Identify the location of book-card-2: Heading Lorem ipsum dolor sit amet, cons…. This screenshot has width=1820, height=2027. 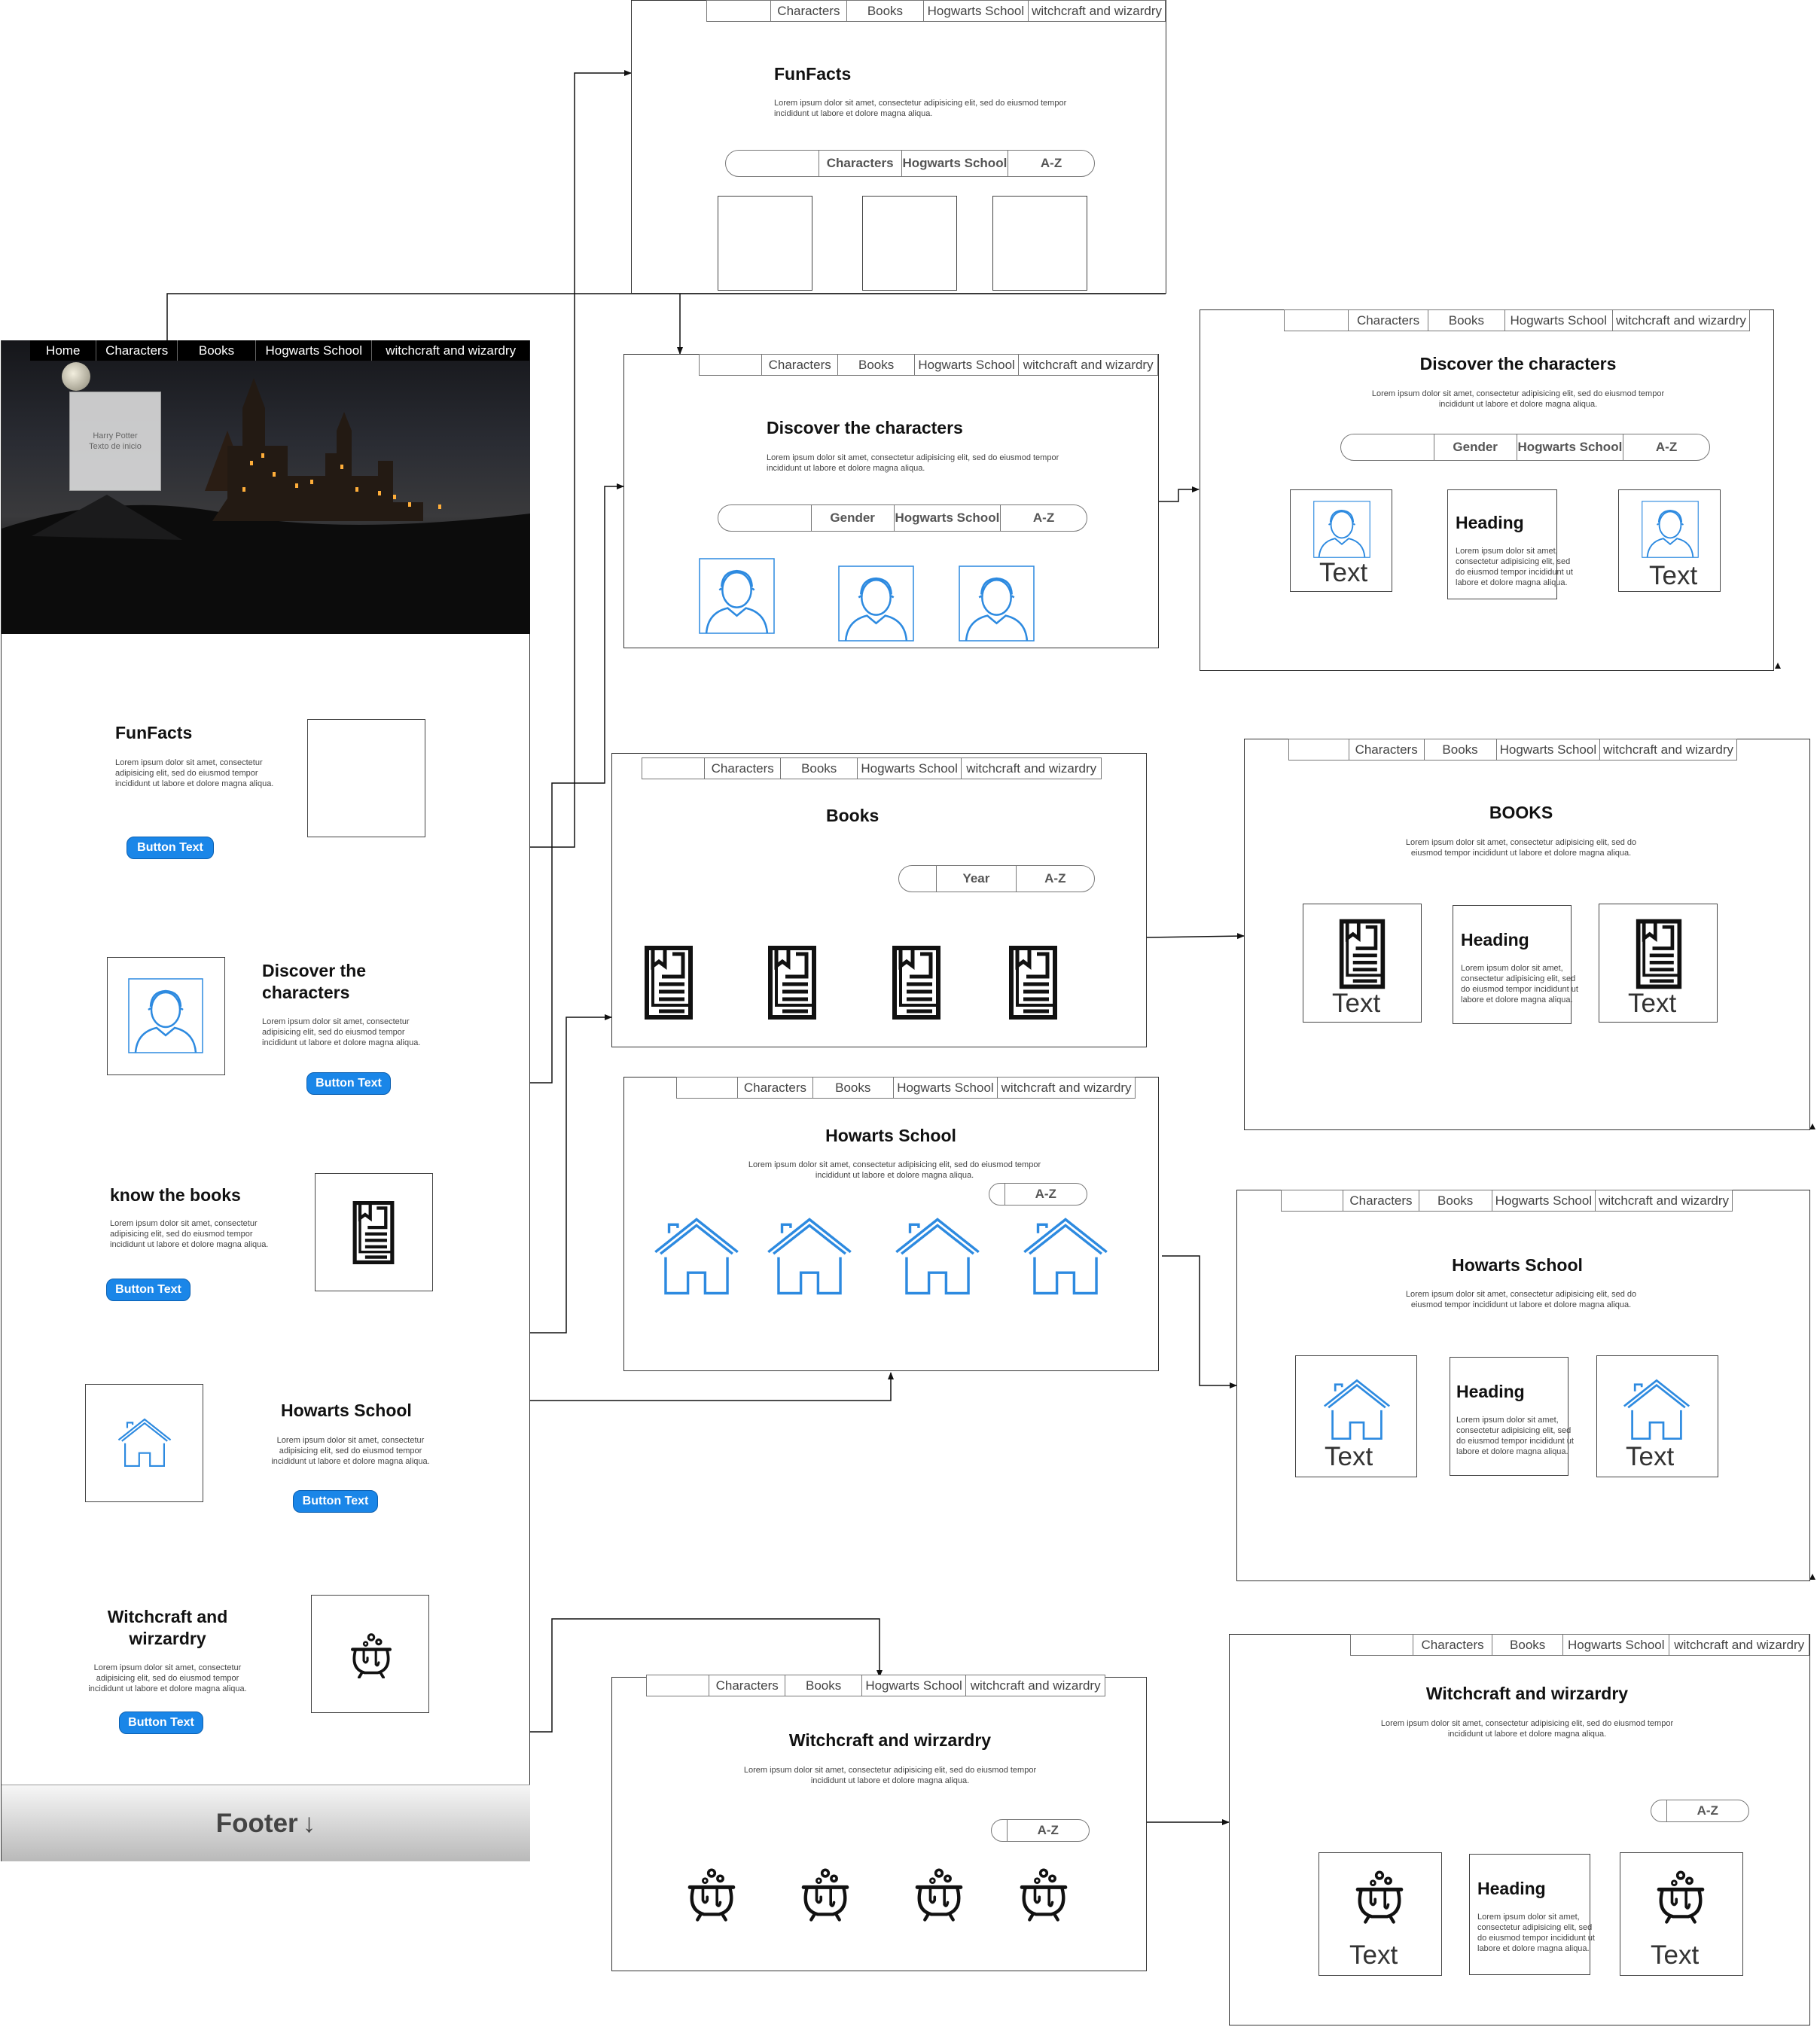
(1515, 964).